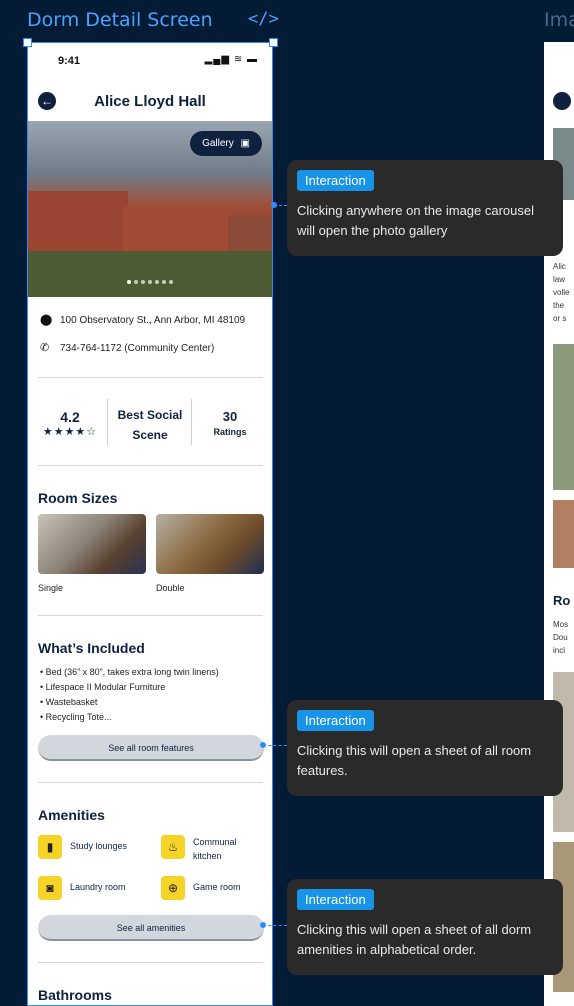  Describe the element at coordinates (151, 748) in the screenshot. I see `see-all-room-features-button: See all room features` at that location.